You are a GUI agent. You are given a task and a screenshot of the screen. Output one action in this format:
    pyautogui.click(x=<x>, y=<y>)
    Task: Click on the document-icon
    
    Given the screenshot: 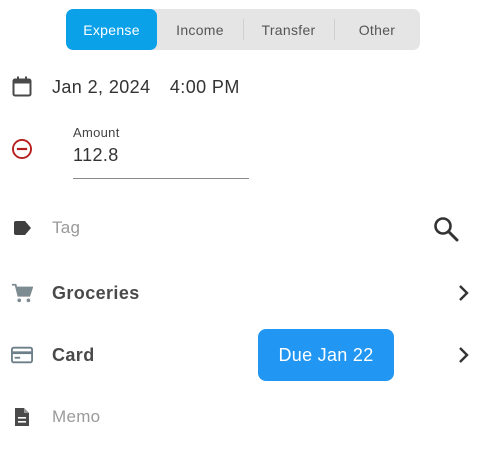 What is the action you would take?
    pyautogui.click(x=22, y=417)
    